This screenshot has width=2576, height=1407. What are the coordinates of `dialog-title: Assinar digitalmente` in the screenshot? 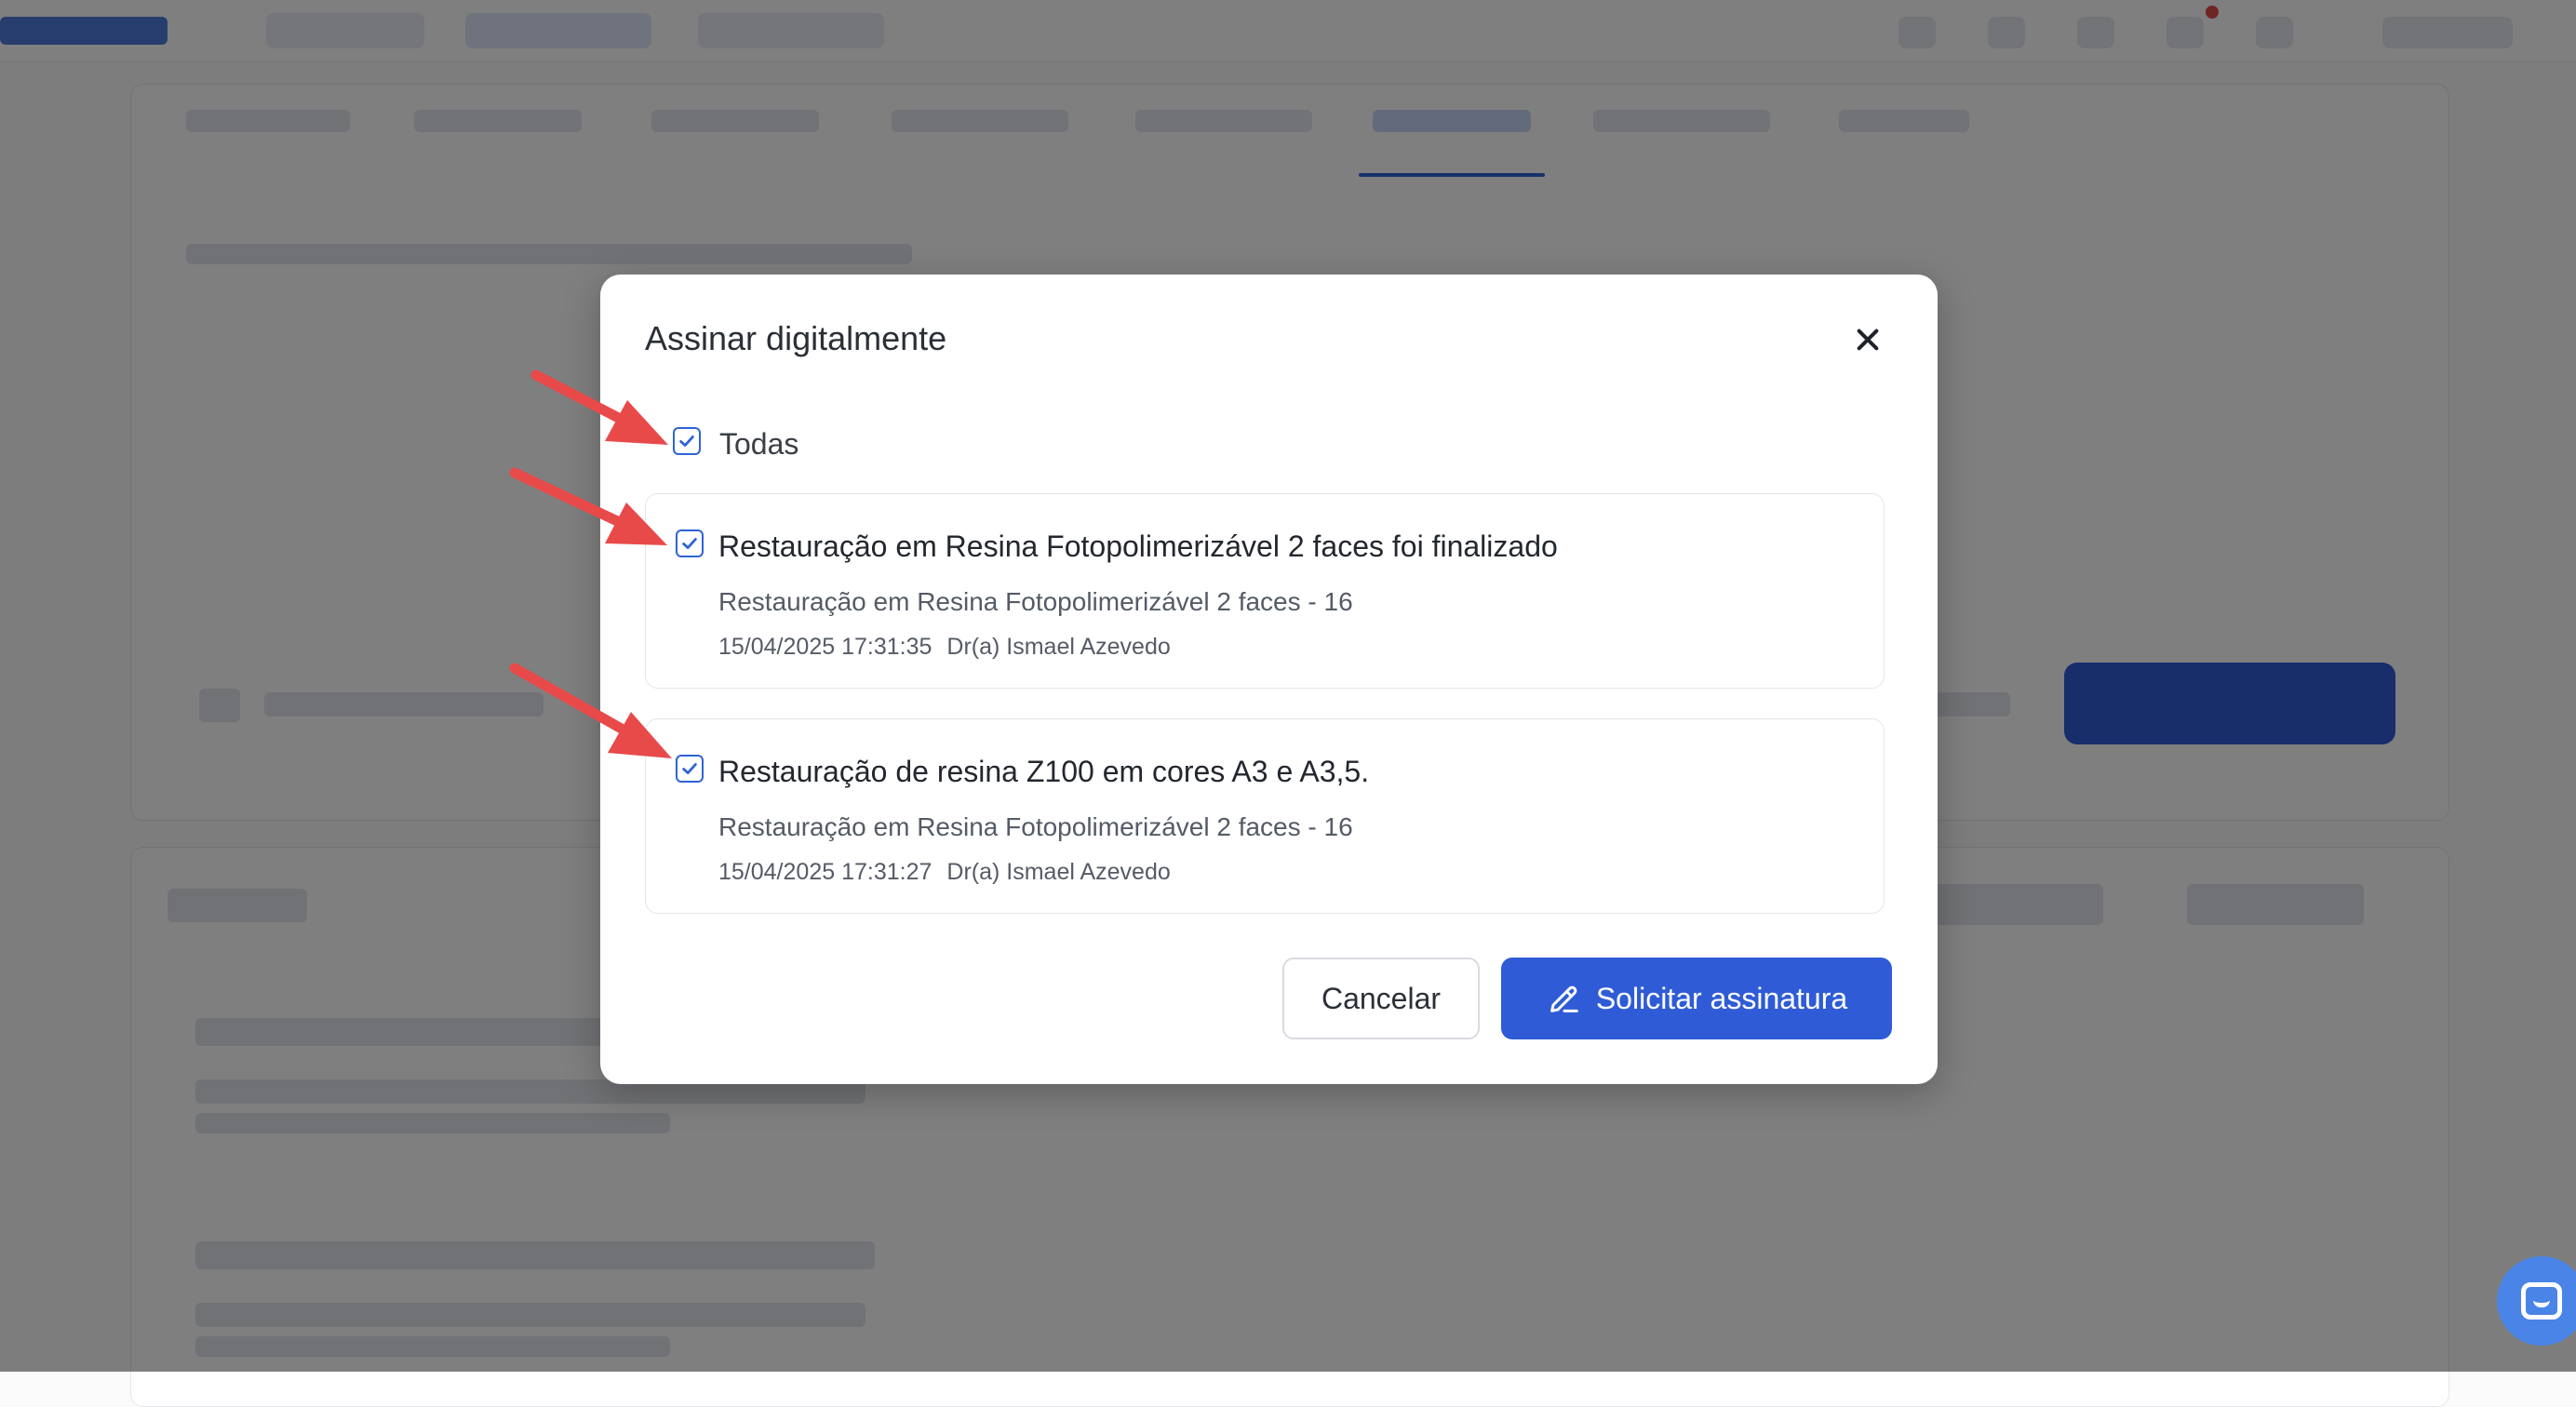 It's located at (796, 338).